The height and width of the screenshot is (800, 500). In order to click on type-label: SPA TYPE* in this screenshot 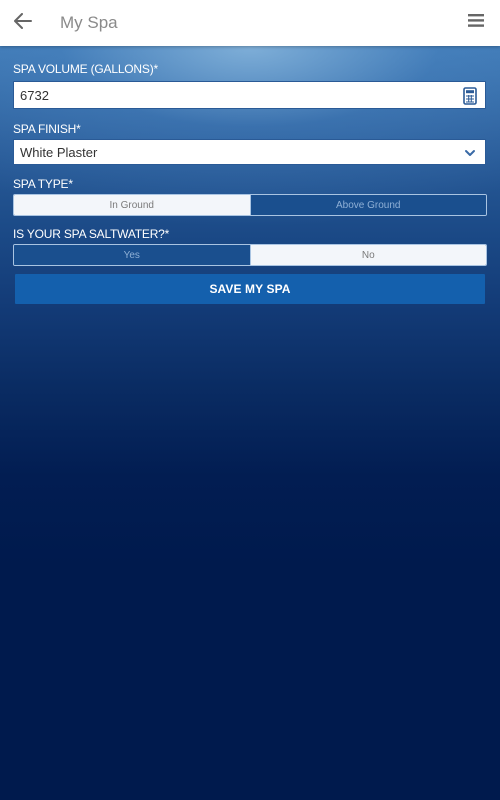, I will do `click(43, 184)`.